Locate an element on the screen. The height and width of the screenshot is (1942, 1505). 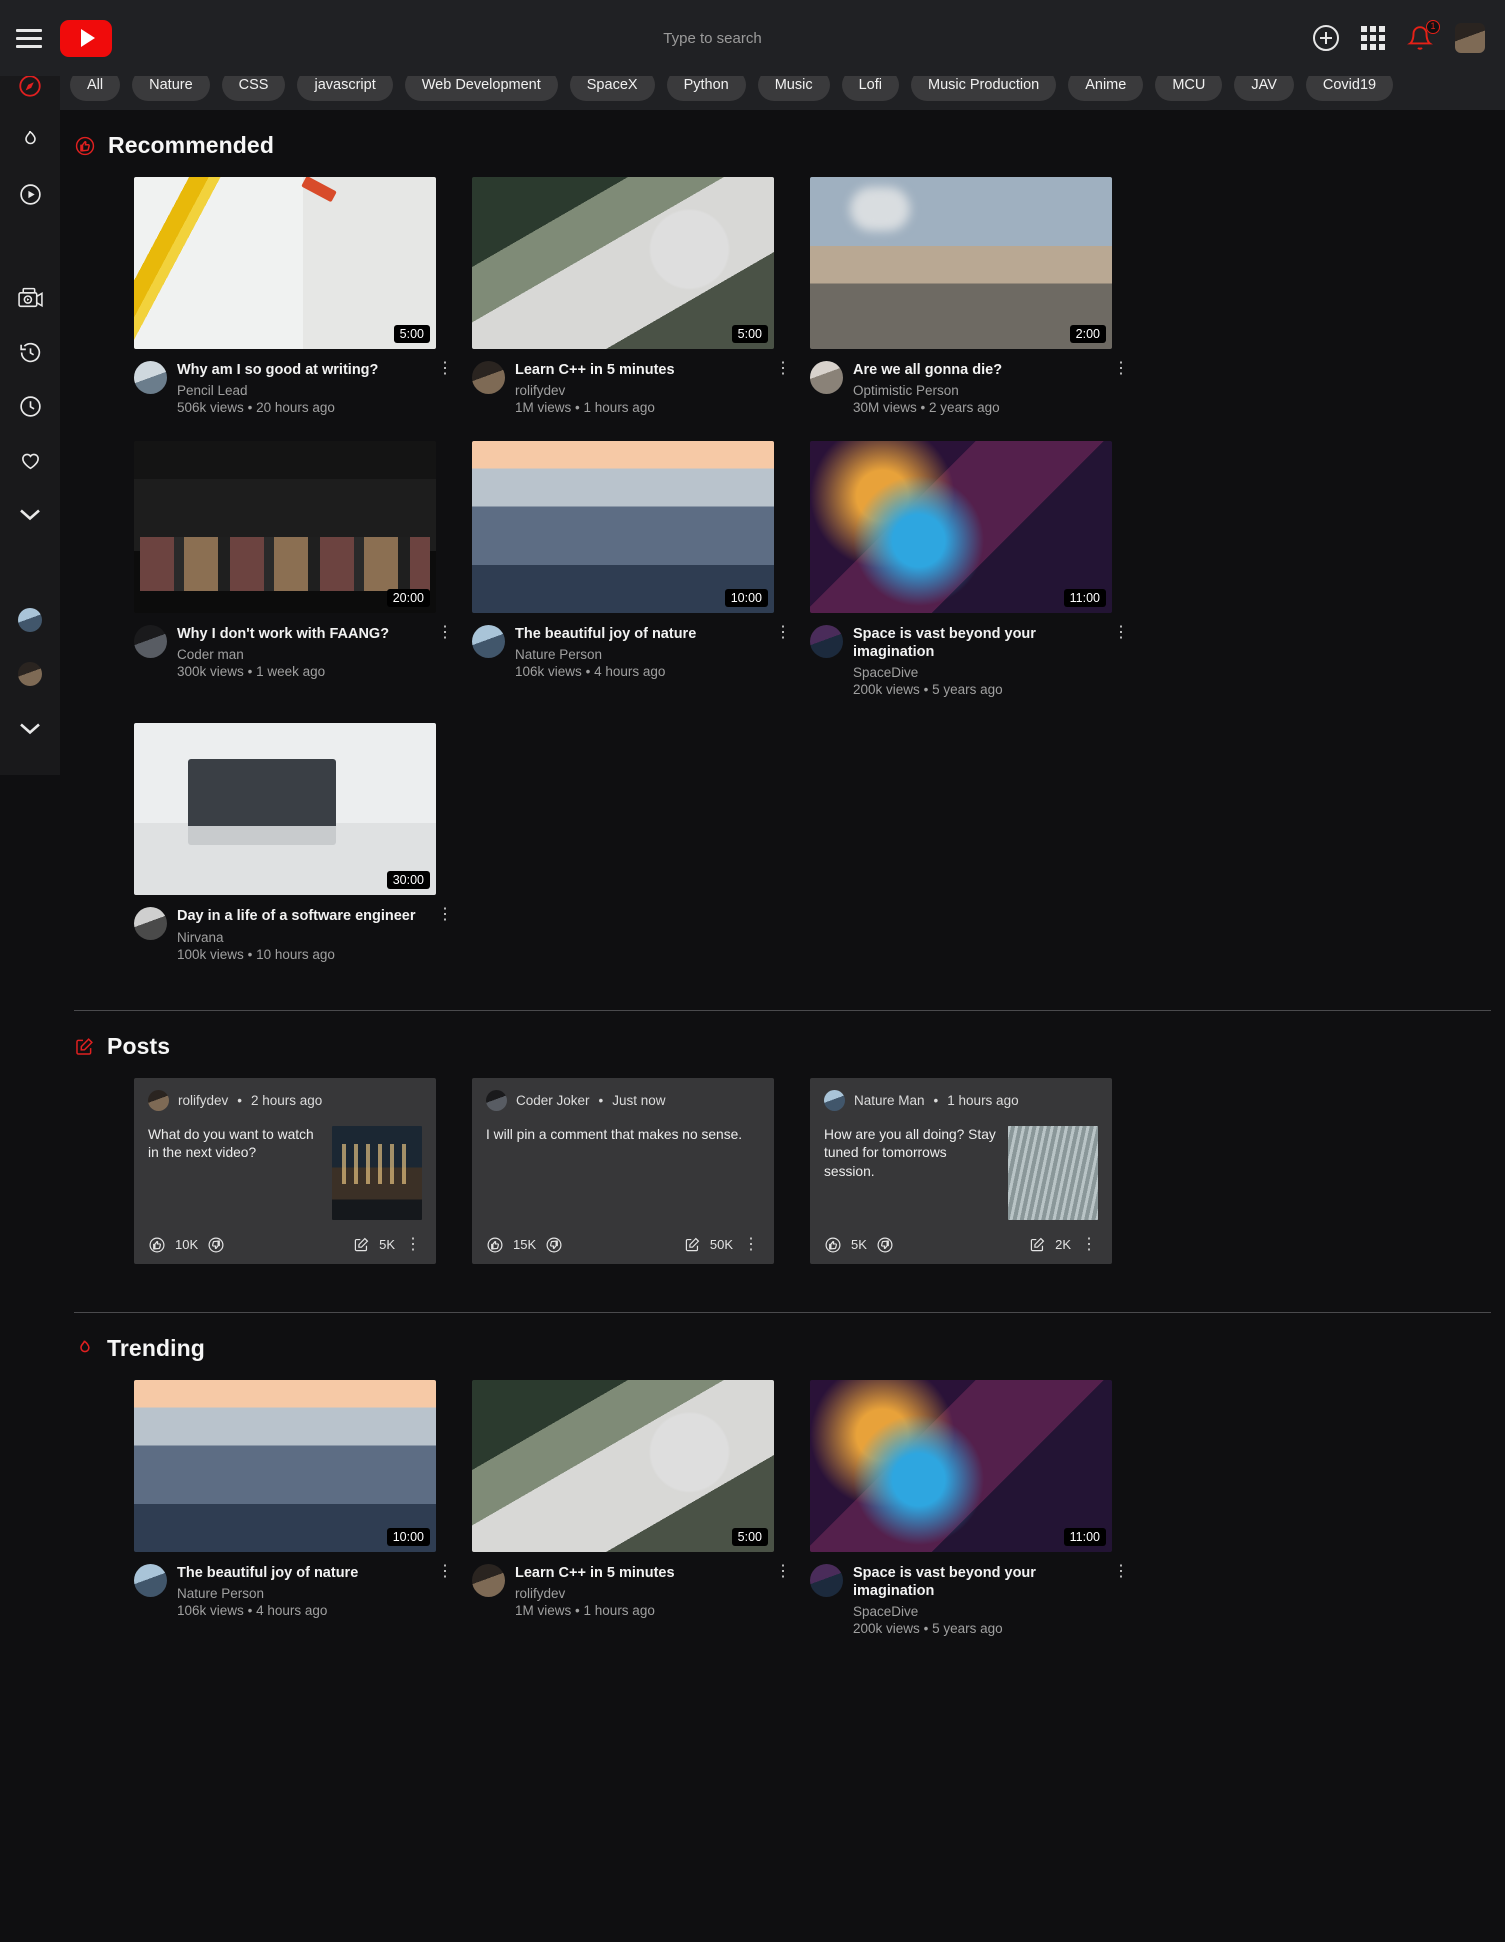
video-title: Are we all gonna die? is located at coordinates (977, 370).